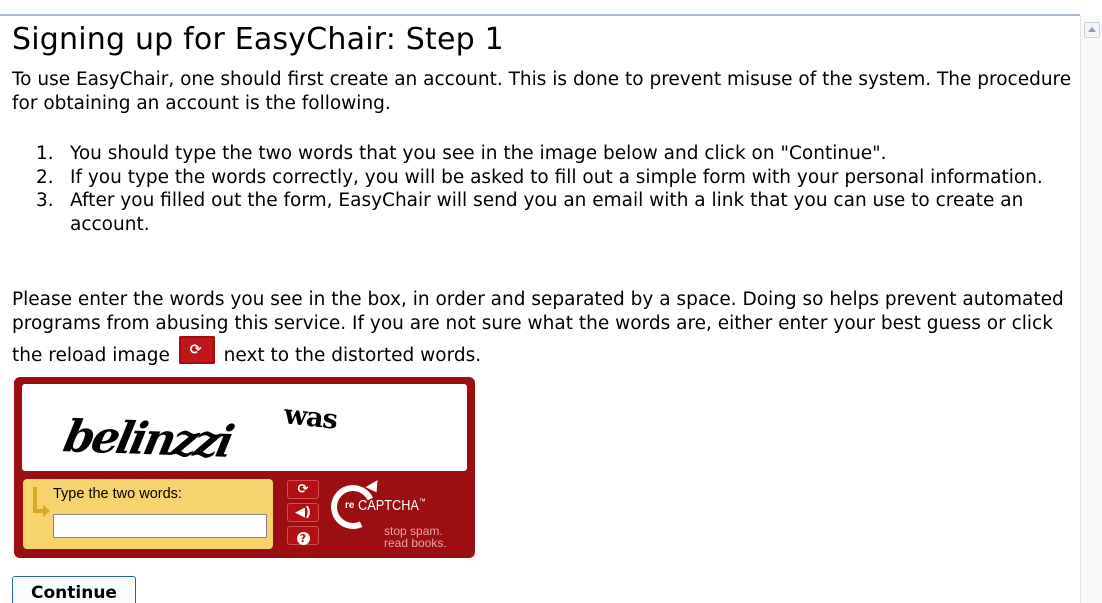 This screenshot has width=1102, height=603. Describe the element at coordinates (396, 515) in the screenshot. I see `recaptcha-logo: re CAPTCHA™ stop spam. read books.` at that location.